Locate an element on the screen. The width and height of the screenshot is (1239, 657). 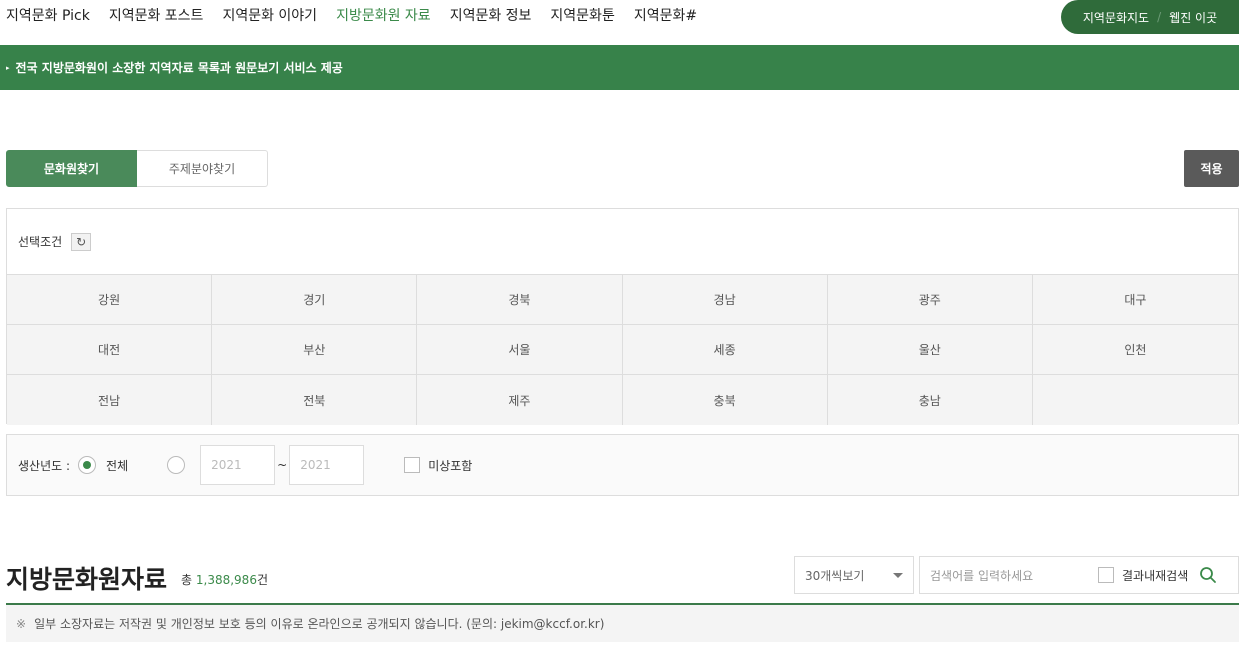
region-gwangju: 광주 is located at coordinates (930, 300).